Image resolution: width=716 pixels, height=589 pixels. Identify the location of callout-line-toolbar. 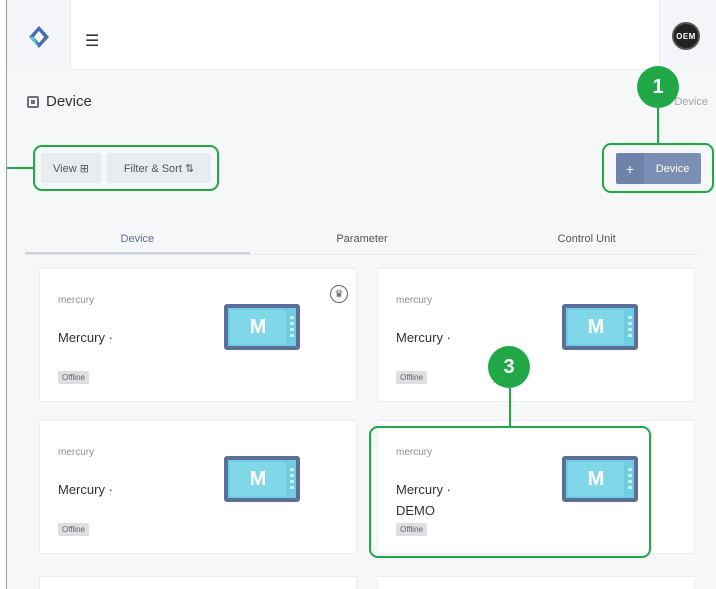
(20, 168).